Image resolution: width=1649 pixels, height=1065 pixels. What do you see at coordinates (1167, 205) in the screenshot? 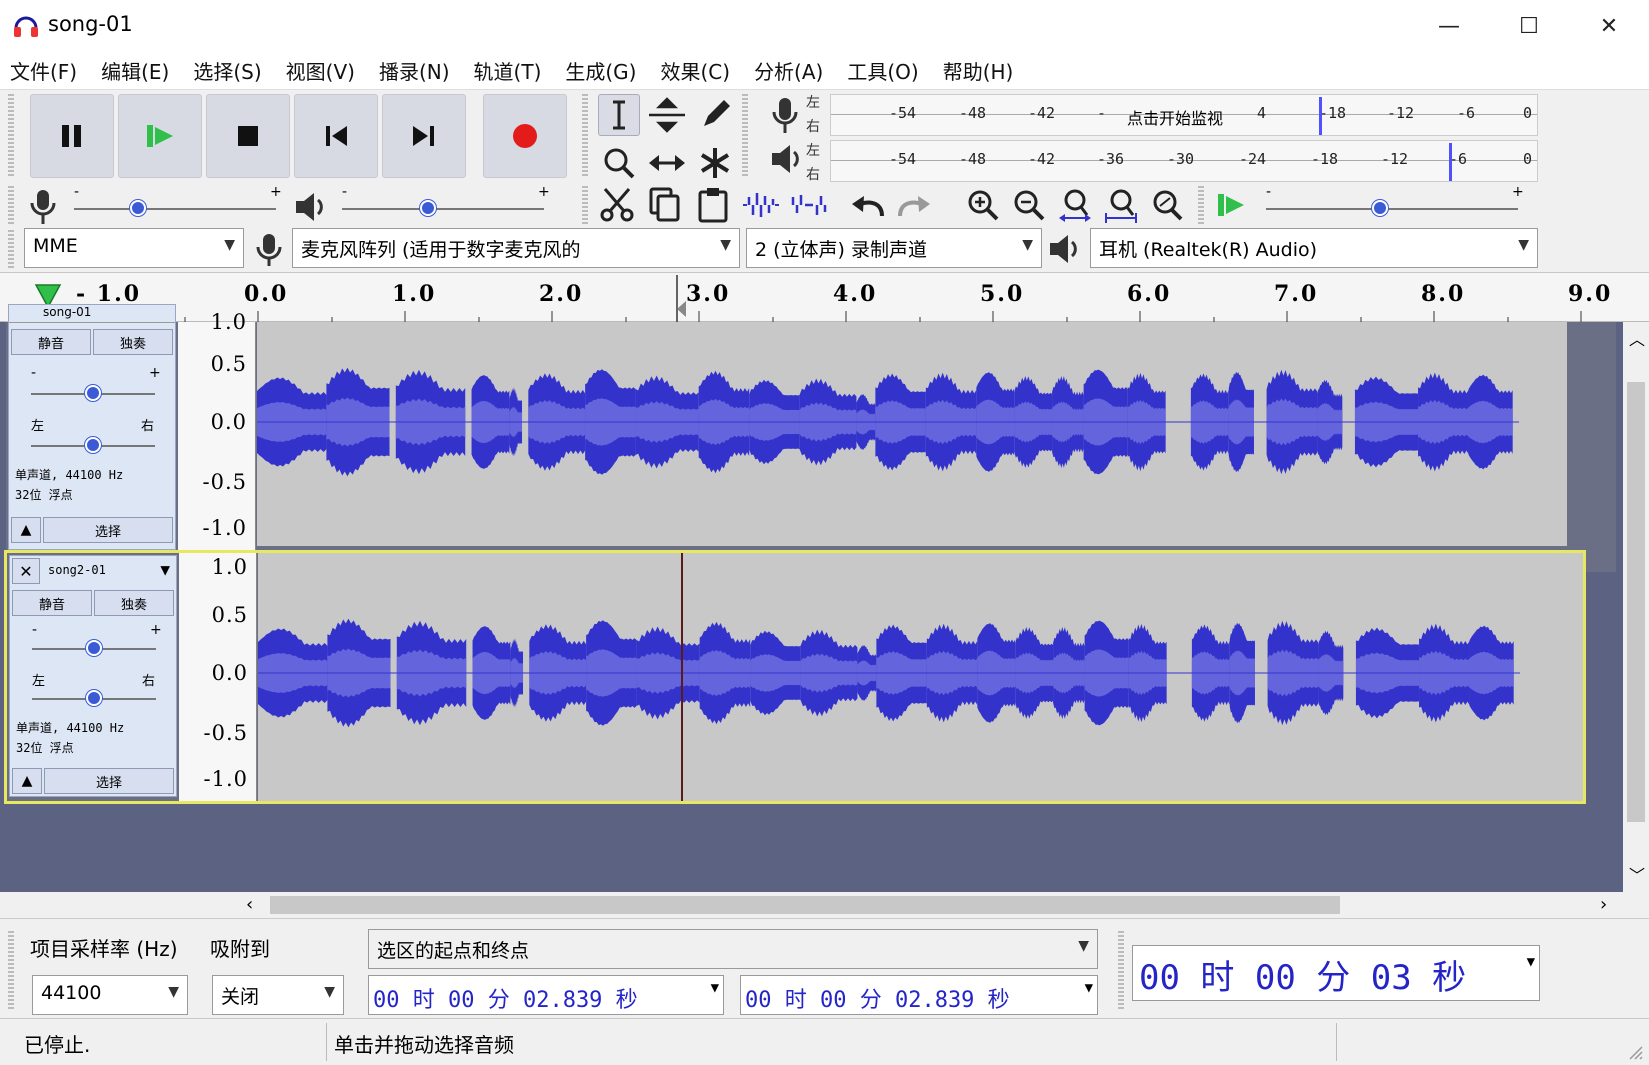
I see `zoom-toggle-button` at bounding box center [1167, 205].